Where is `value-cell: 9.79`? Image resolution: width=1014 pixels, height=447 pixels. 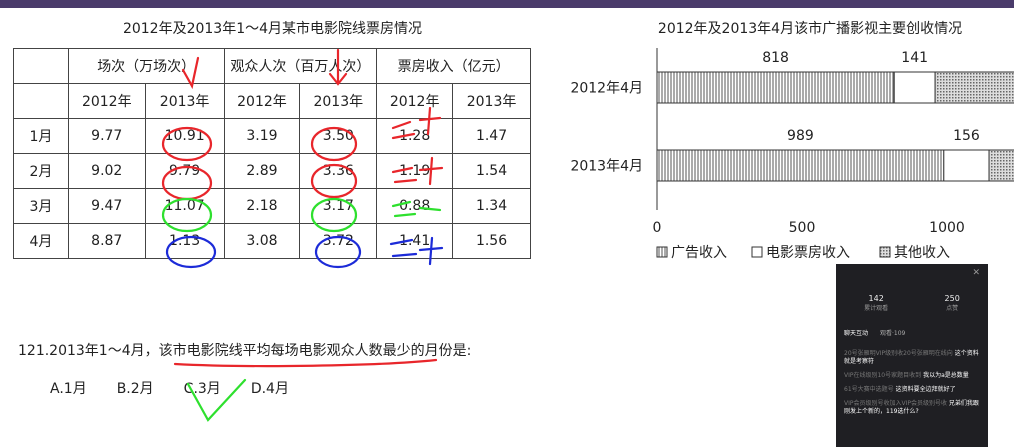 value-cell: 9.79 is located at coordinates (184, 171).